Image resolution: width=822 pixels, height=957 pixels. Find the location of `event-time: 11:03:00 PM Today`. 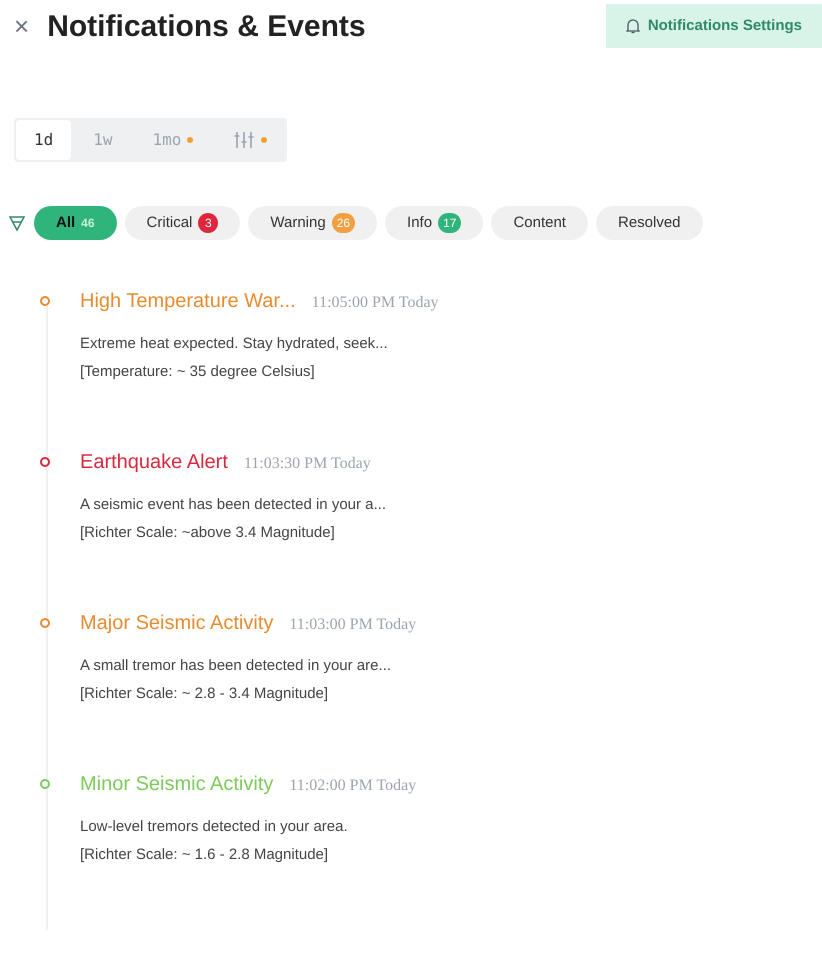

event-time: 11:03:00 PM Today is located at coordinates (352, 625).